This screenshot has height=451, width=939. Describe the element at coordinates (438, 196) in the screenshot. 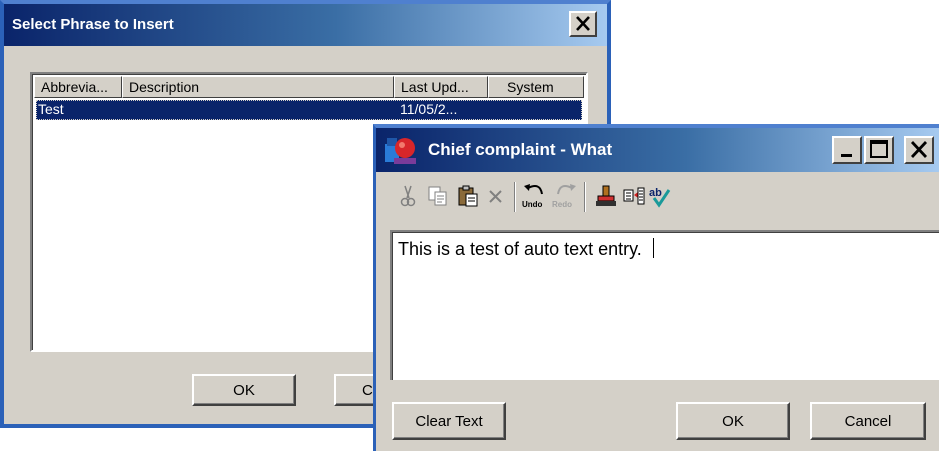

I see `copy-icon` at that location.